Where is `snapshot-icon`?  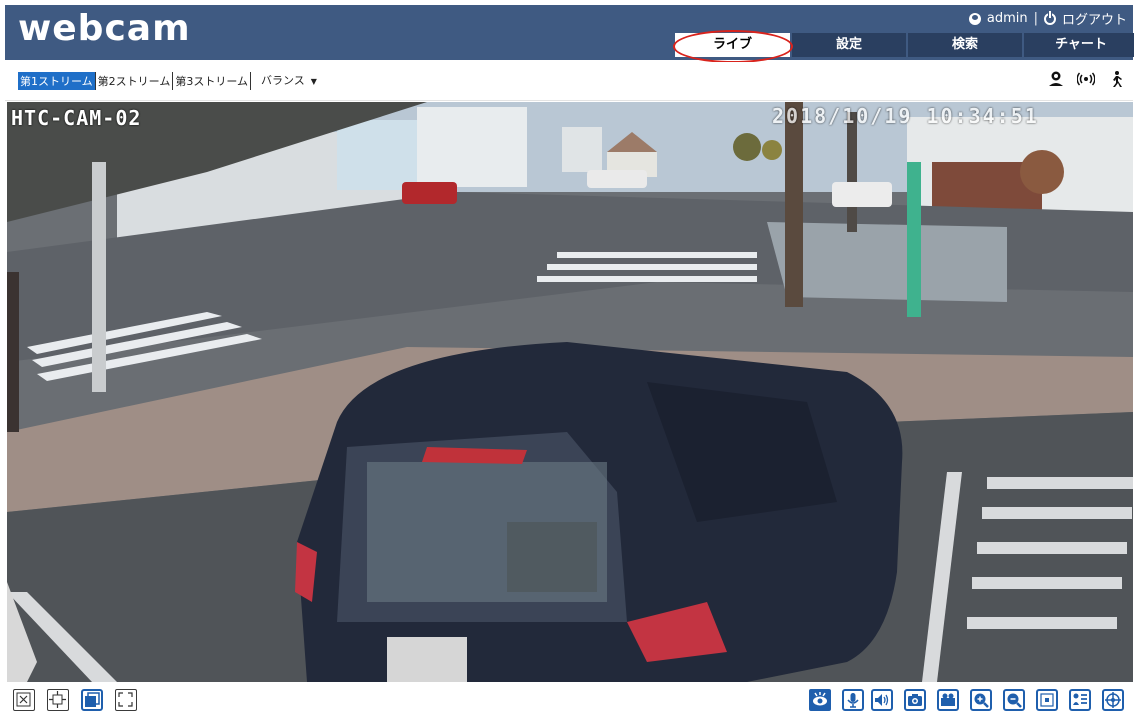
snapshot-icon is located at coordinates (915, 700).